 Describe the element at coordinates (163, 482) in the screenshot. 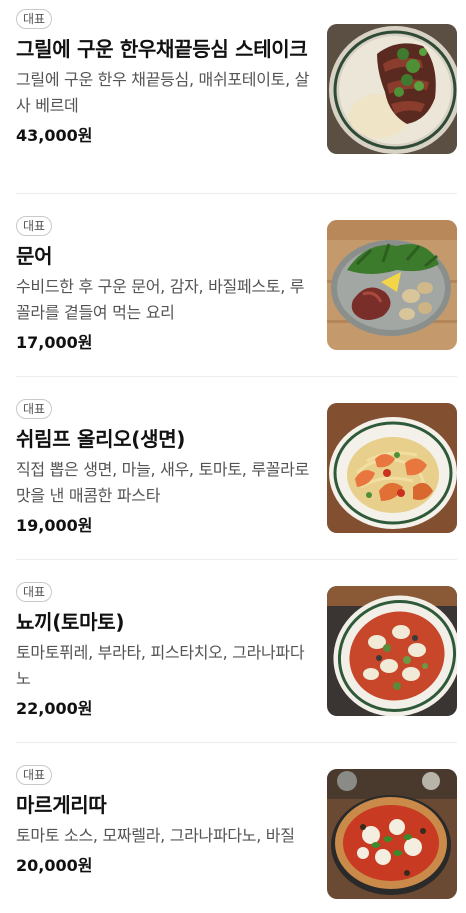

I see `menu-item-description: 직접 뽑은 생면, 마늘, 새우, 토마토, 루꼴라로 맛을 낸 매콤한 파스타` at that location.